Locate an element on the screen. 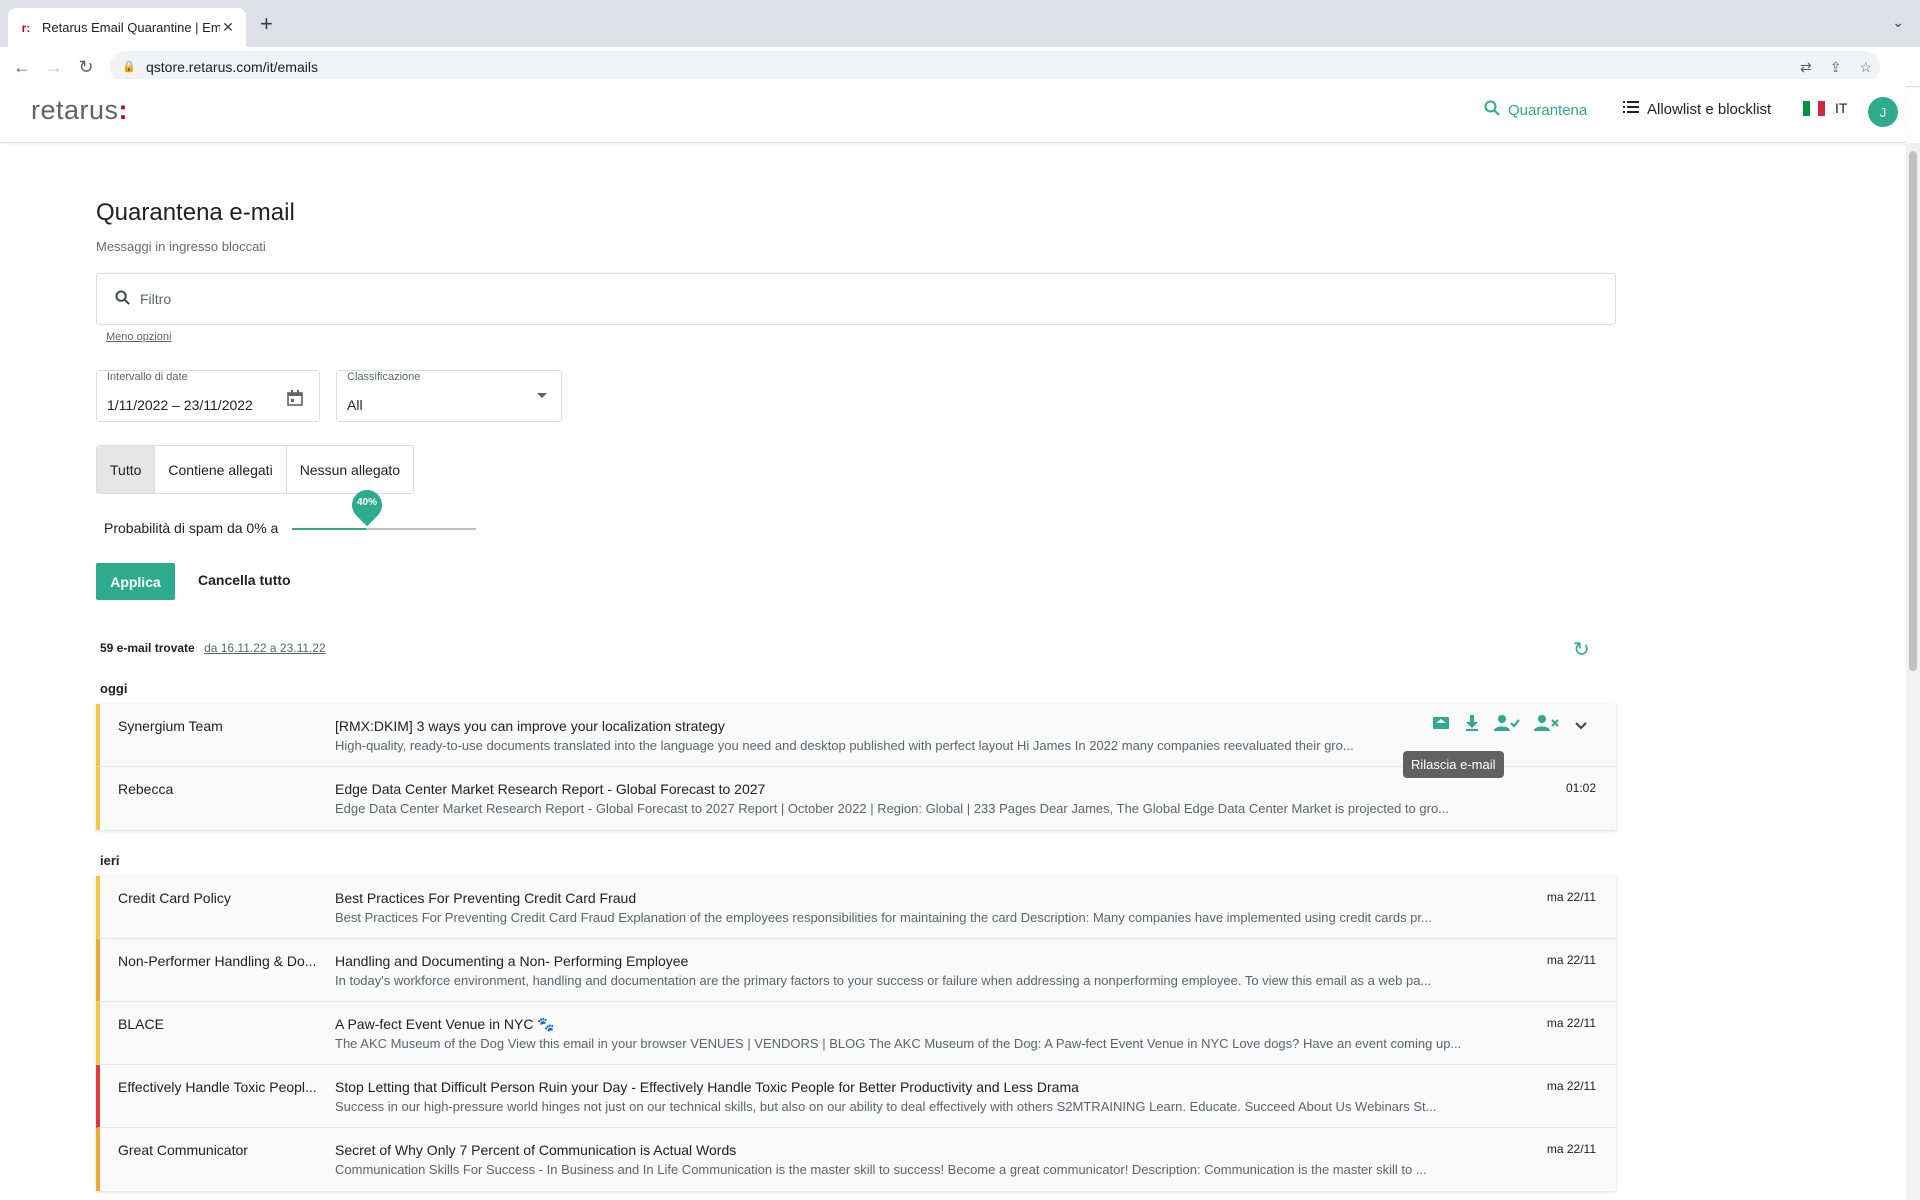 The image size is (1920, 1200). lock-icon: 🔒 is located at coordinates (129, 67).